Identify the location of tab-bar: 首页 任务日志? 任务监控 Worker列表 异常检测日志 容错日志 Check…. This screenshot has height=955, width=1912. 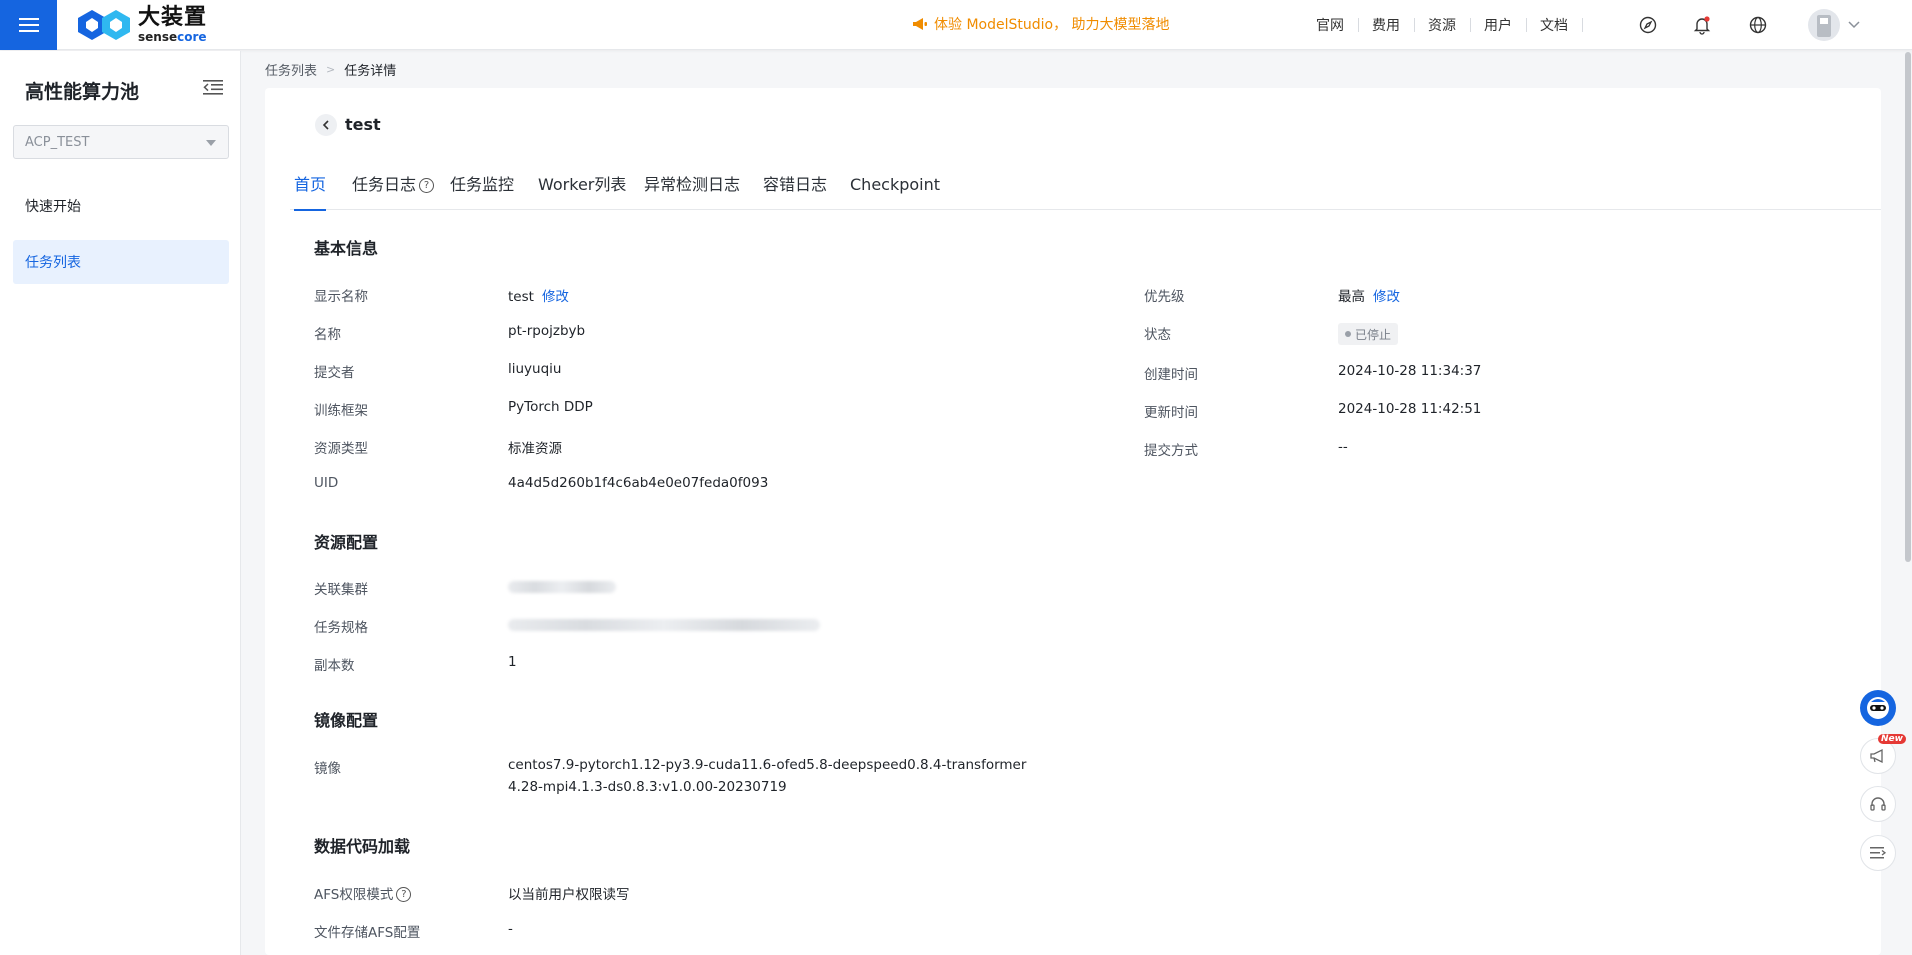
(1085, 190).